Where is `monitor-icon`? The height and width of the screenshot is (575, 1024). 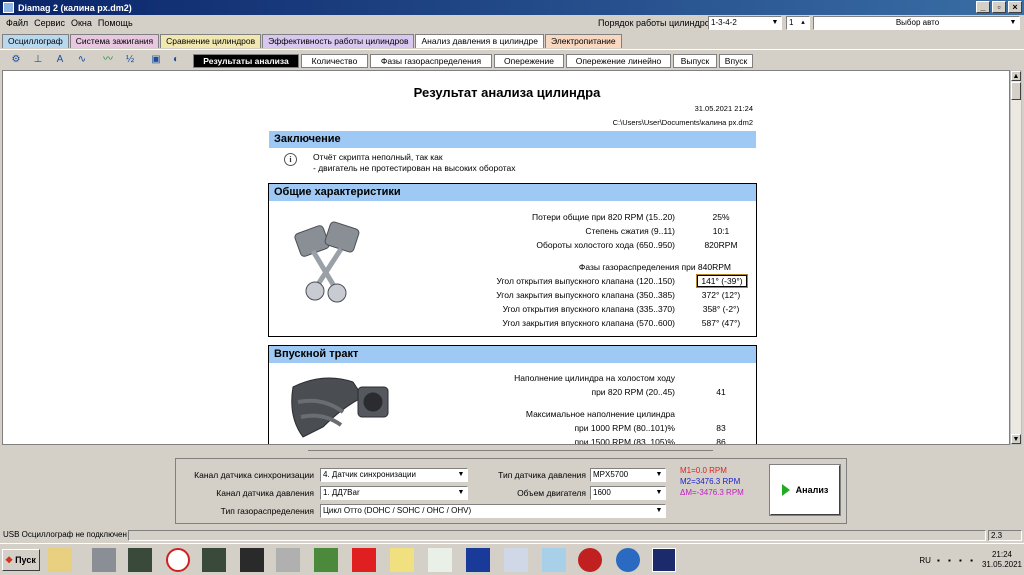 monitor-icon is located at coordinates (140, 560).